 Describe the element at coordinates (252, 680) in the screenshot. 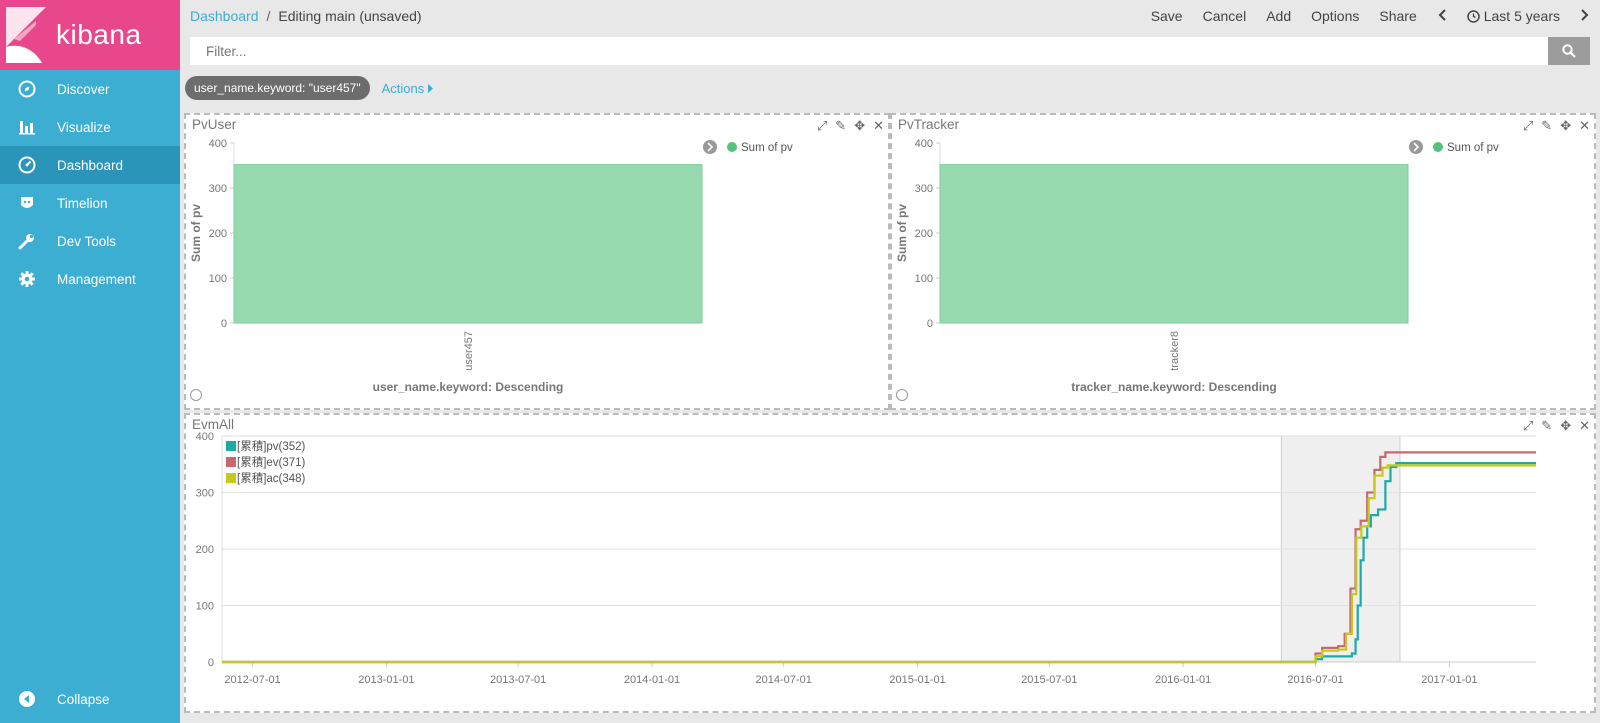

I see `x-tick-label: 2012-07-01` at that location.